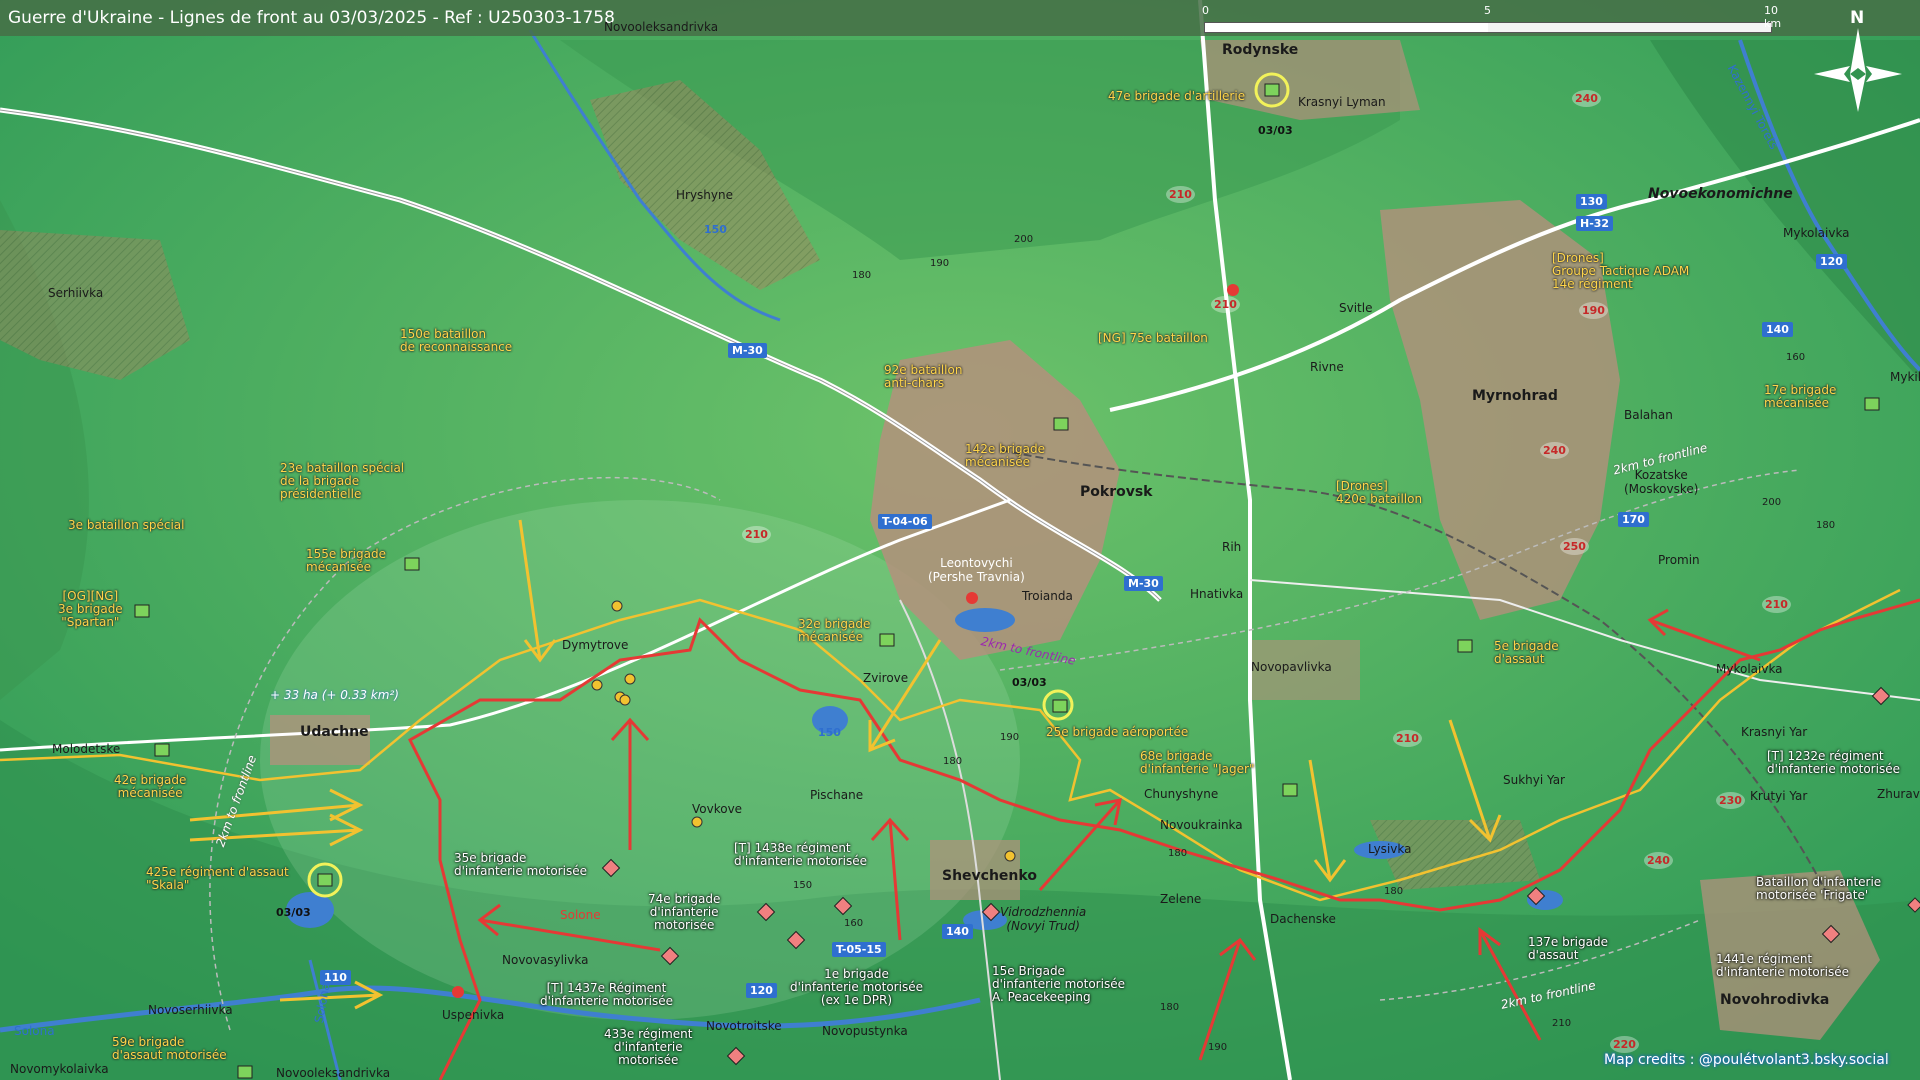  What do you see at coordinates (1043, 919) in the screenshot?
I see `place-vidrodzhennia: Vidrodzhennia (Novyi Trud)` at bounding box center [1043, 919].